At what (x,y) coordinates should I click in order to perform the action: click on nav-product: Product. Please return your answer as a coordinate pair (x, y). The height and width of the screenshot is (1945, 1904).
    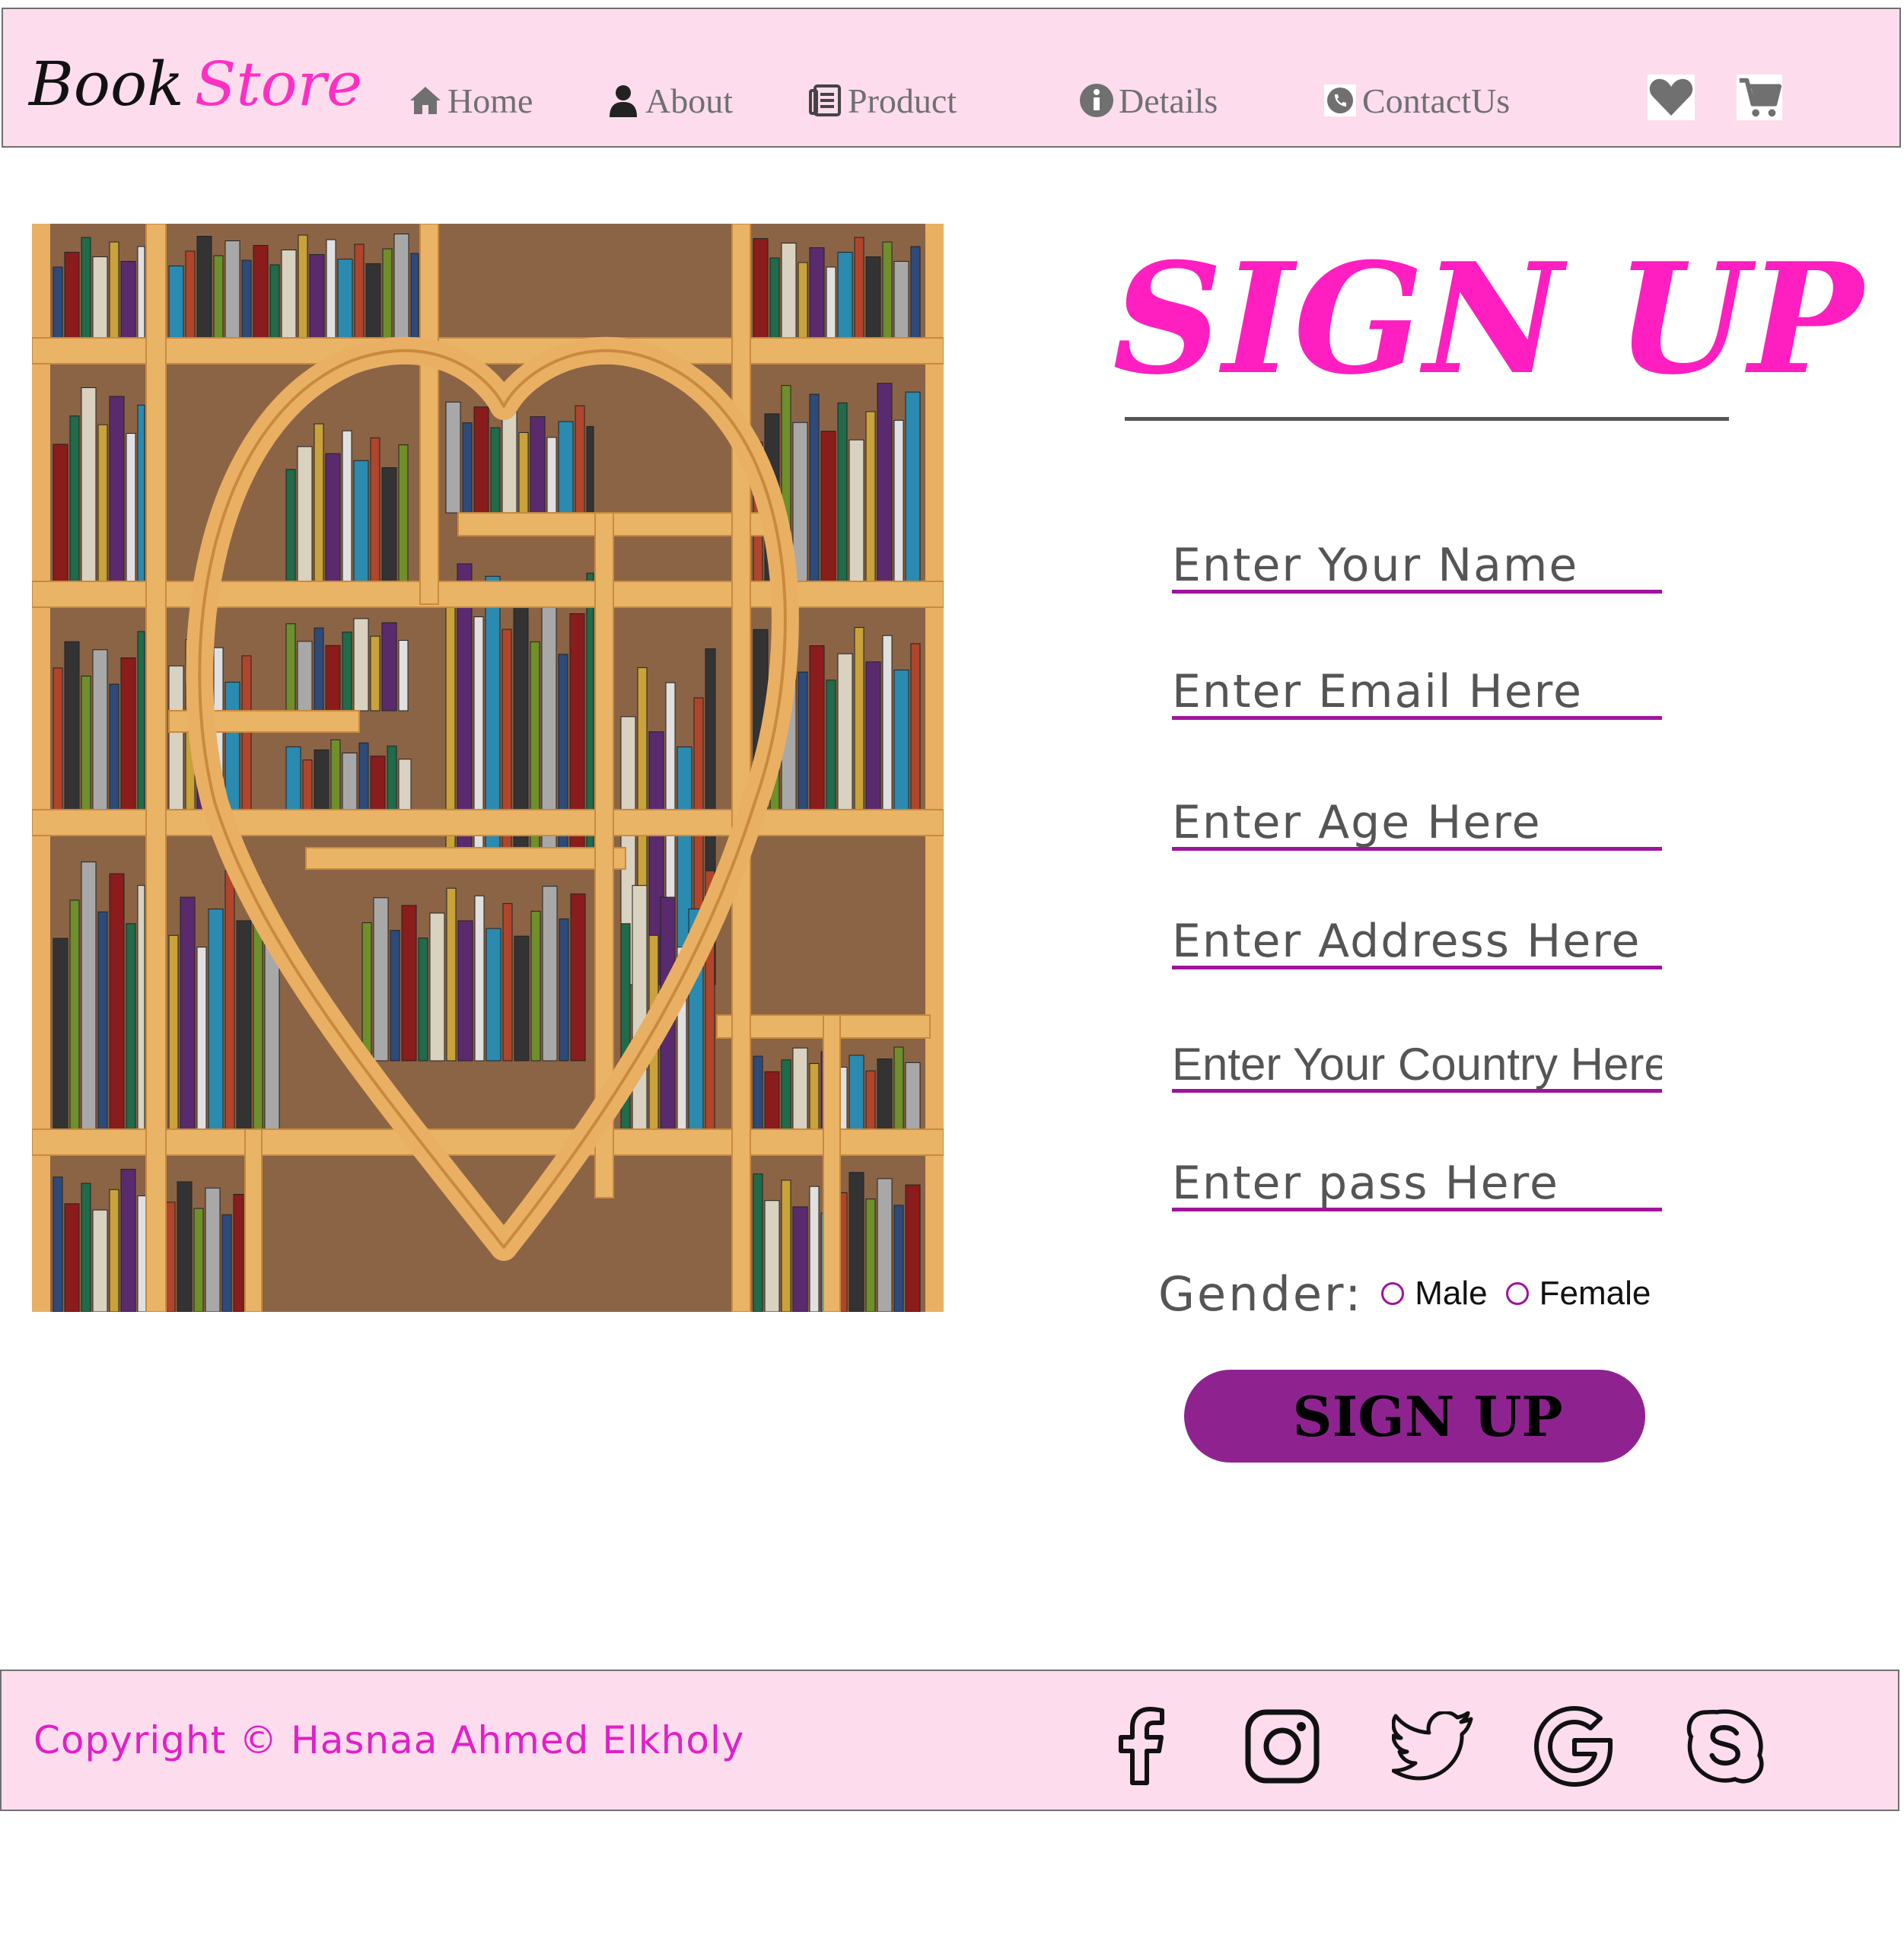
    Looking at the image, I should click on (883, 100).